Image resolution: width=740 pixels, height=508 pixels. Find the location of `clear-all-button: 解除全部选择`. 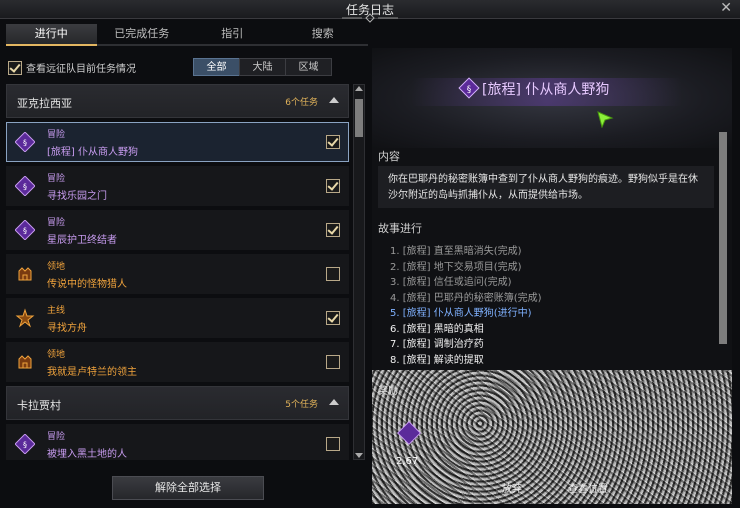

clear-all-button: 解除全部选择 is located at coordinates (188, 488).